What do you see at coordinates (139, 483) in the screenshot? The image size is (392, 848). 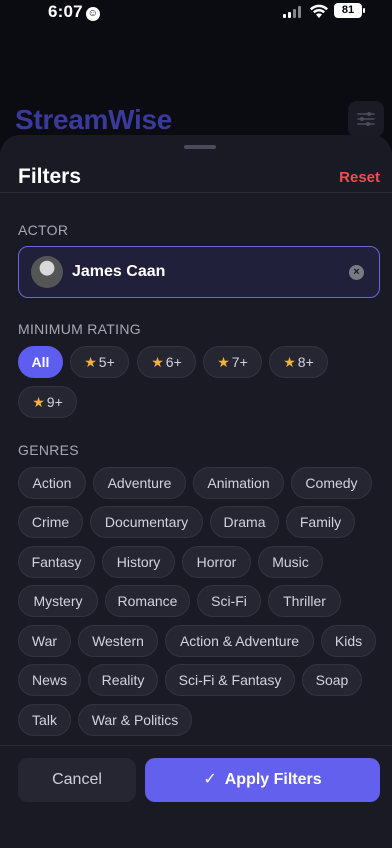 I see `genre-chip: Adventure` at bounding box center [139, 483].